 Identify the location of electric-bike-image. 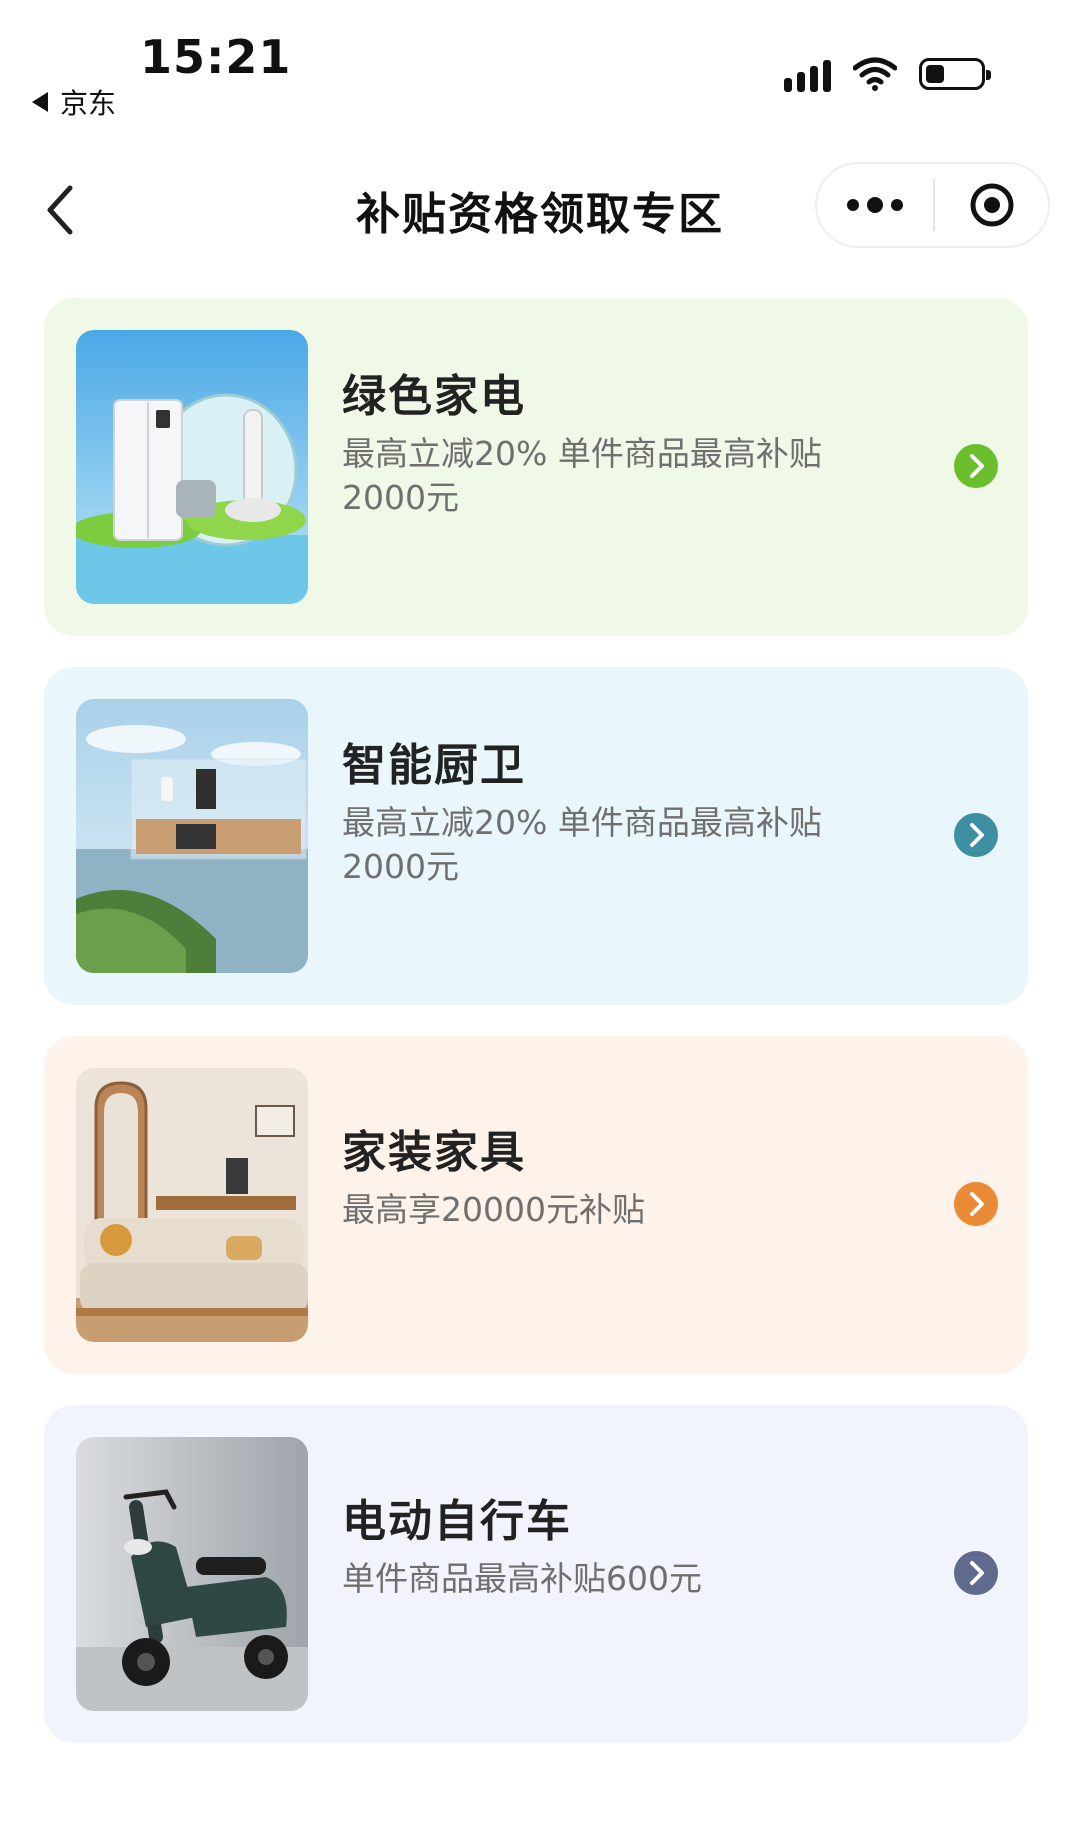
(192, 1574).